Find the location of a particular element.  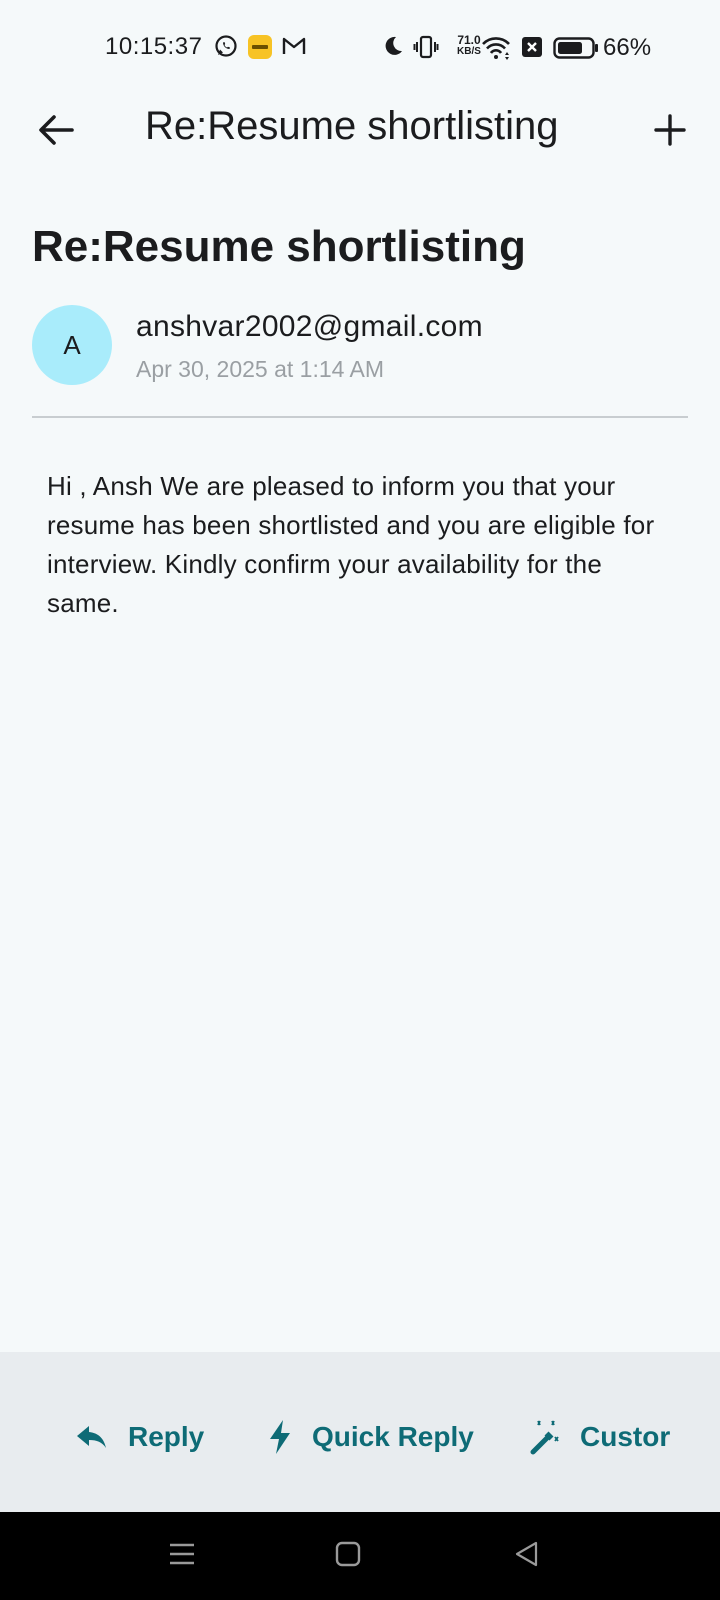

quick-reply-label: Quick Reply is located at coordinates (393, 1436).